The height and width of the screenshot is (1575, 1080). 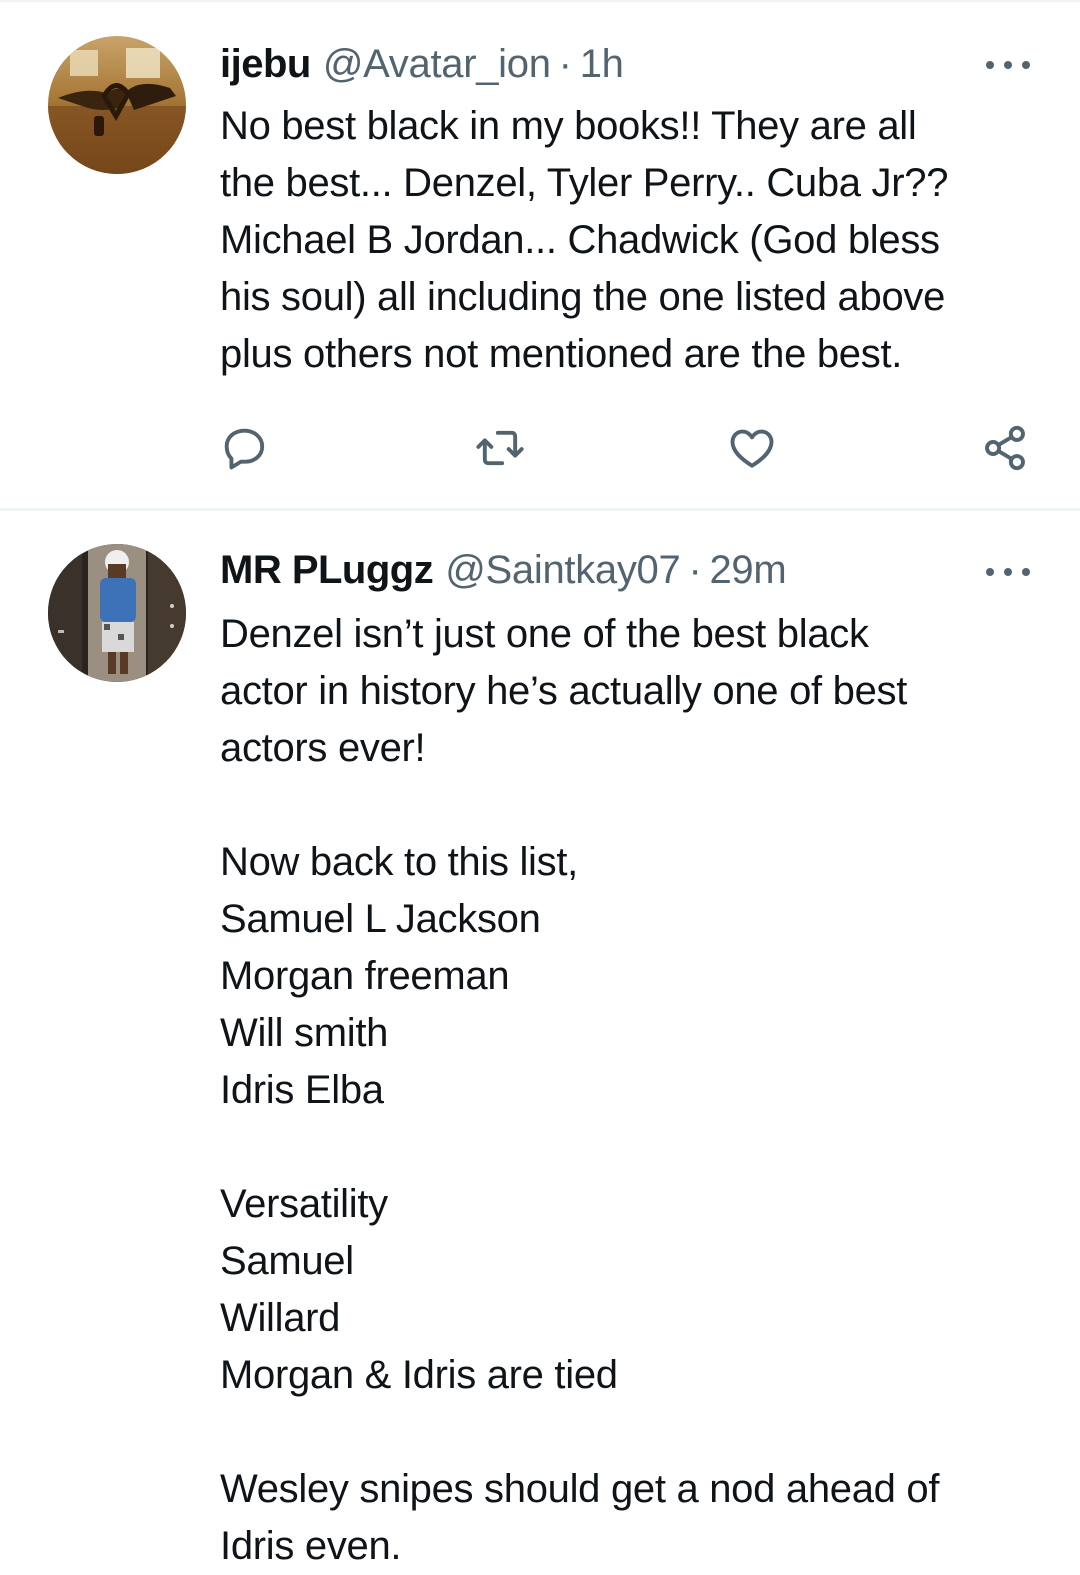 I want to click on reply-icon, so click(x=244, y=448).